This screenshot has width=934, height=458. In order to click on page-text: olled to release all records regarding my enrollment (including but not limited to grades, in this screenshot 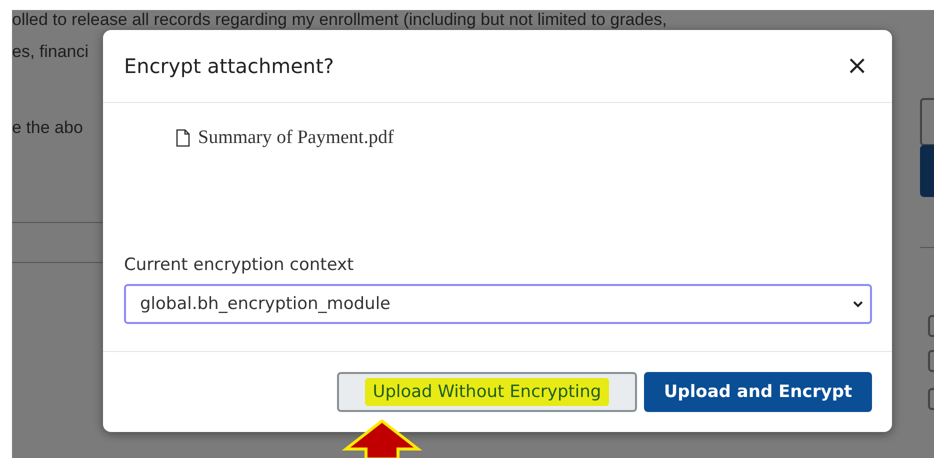, I will do `click(339, 20)`.